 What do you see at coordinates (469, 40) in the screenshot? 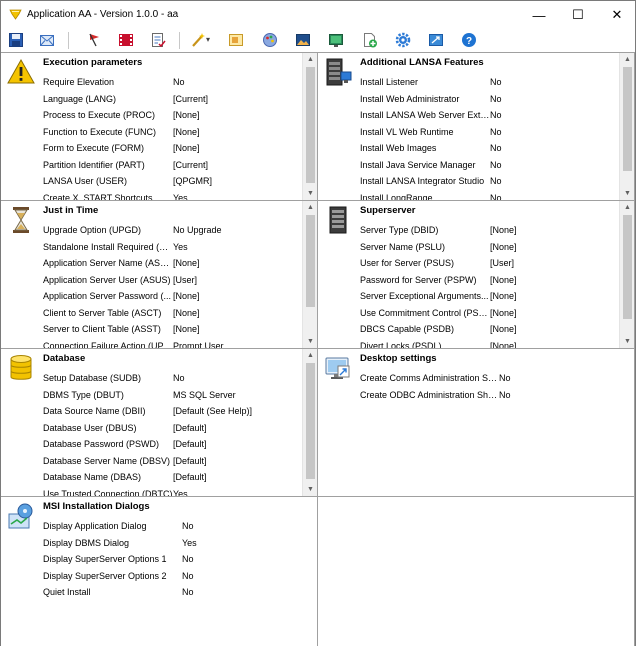
I see `help-icon: ?` at bounding box center [469, 40].